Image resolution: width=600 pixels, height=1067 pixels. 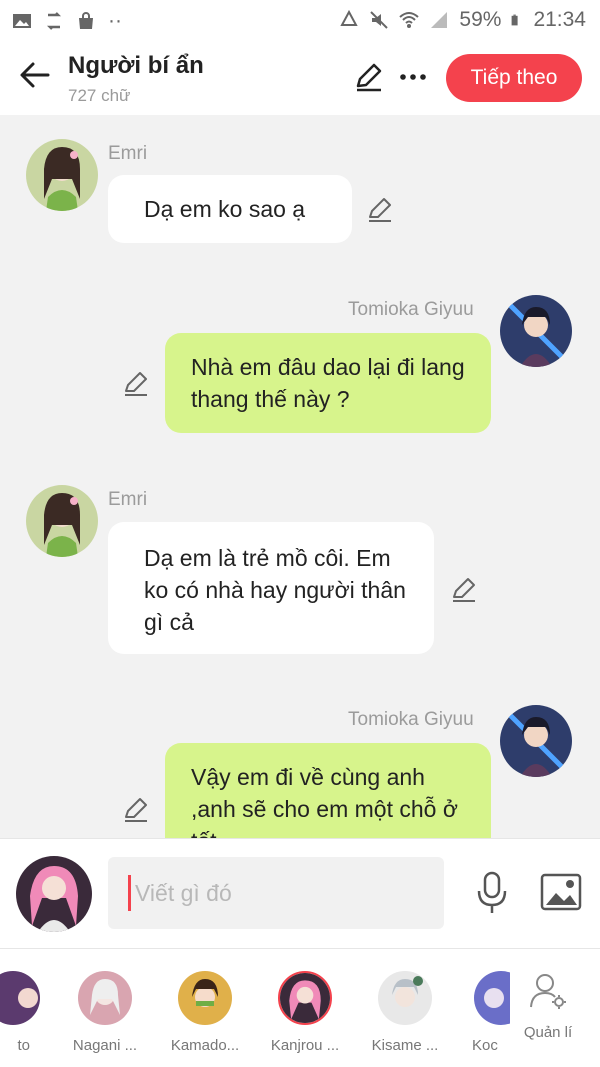 I want to click on character-name: Koc, so click(x=485, y=1045).